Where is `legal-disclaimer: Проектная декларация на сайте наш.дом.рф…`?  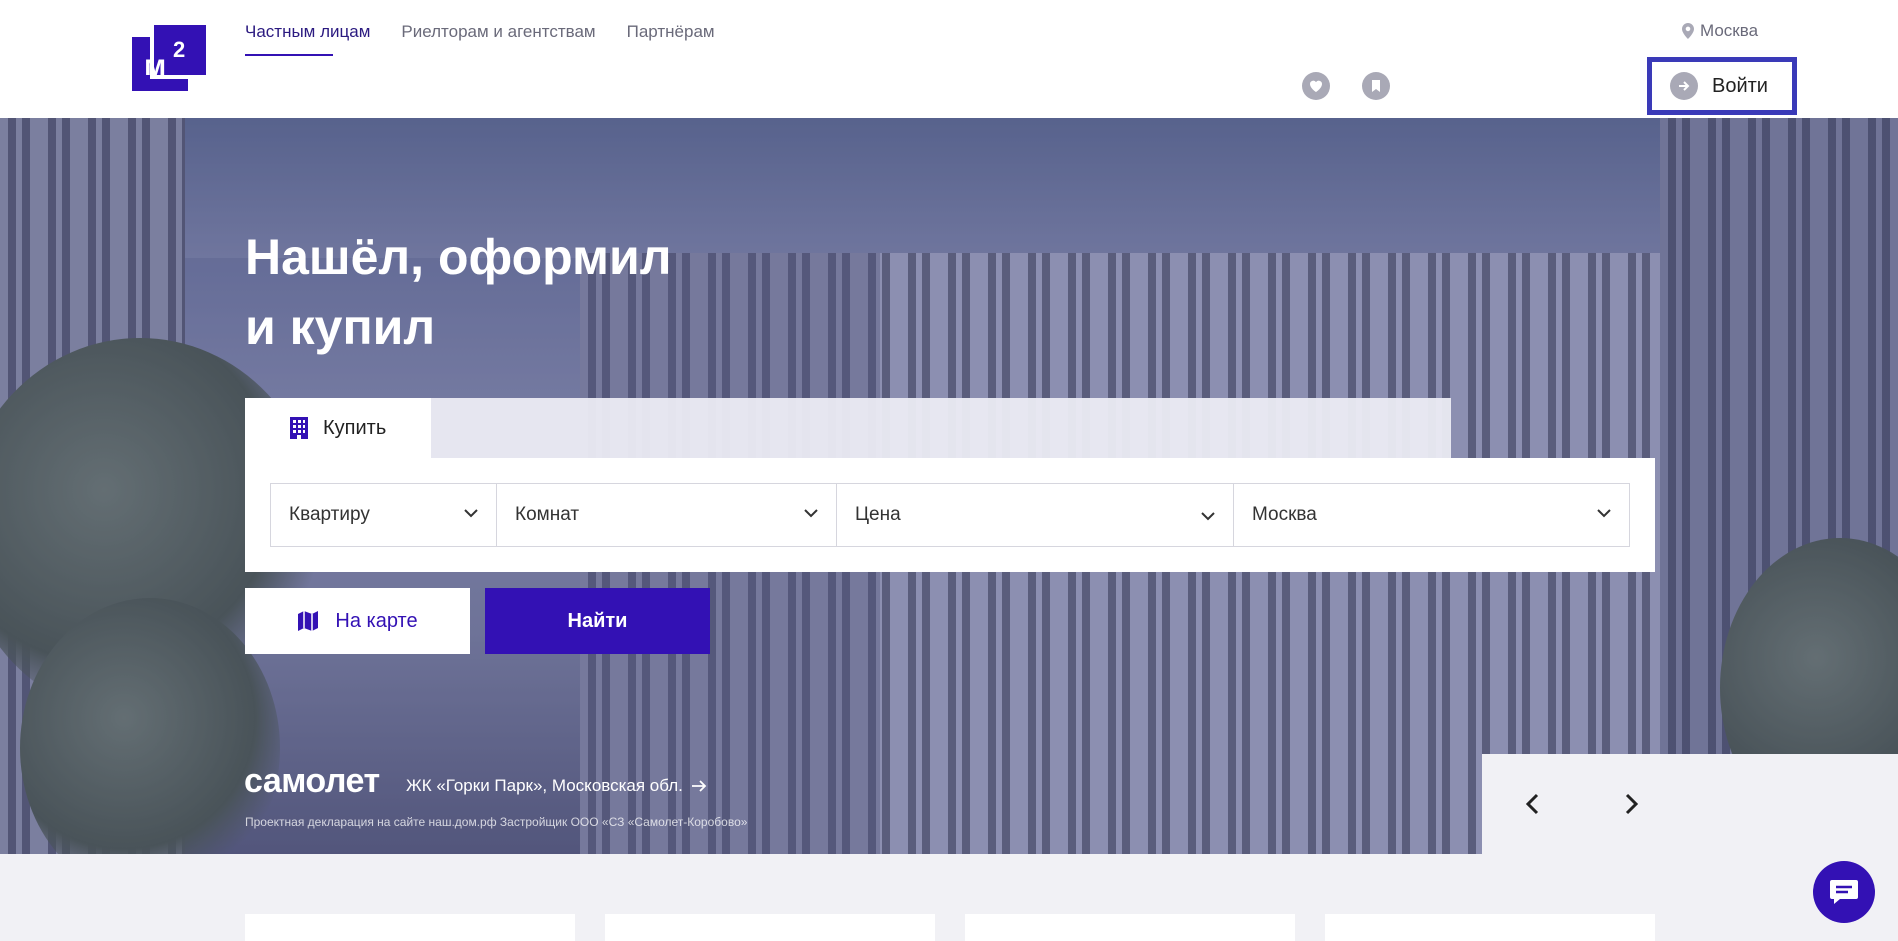 legal-disclaimer: Проектная декларация на сайте наш.дом.рф… is located at coordinates (496, 822).